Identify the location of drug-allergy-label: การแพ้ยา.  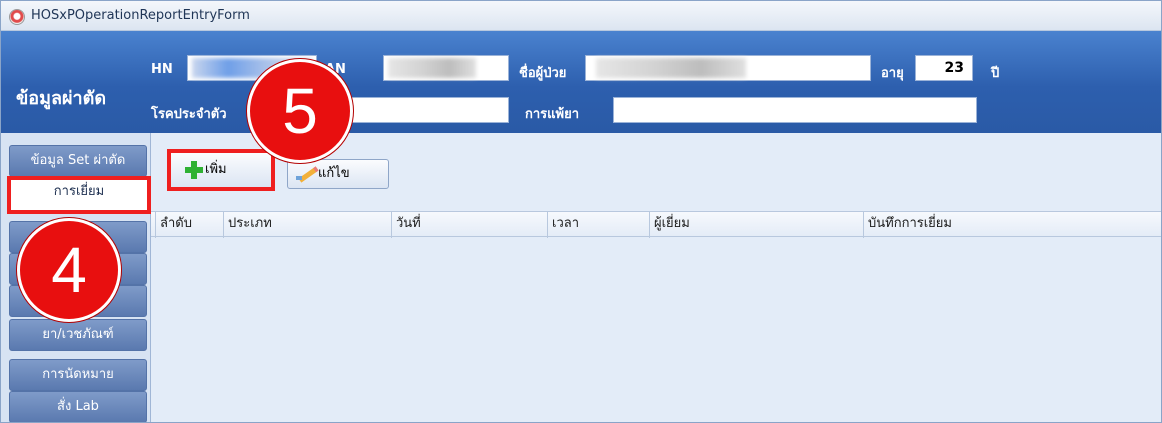
(552, 114).